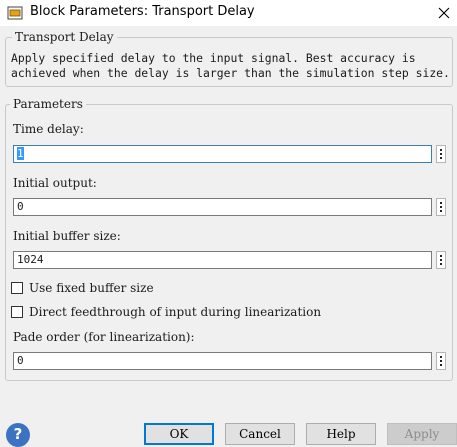 This screenshot has height=447, width=457. Describe the element at coordinates (55, 183) in the screenshot. I see `initial-output-label: Initial output:` at that location.